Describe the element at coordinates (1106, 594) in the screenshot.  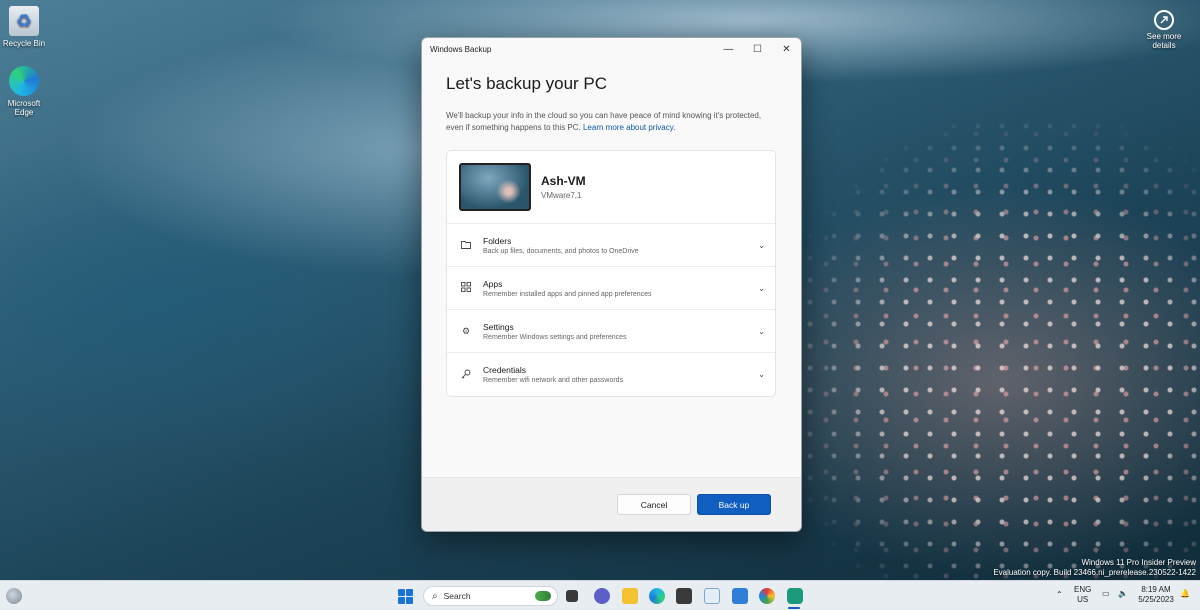
I see `network-icon: ▭` at that location.